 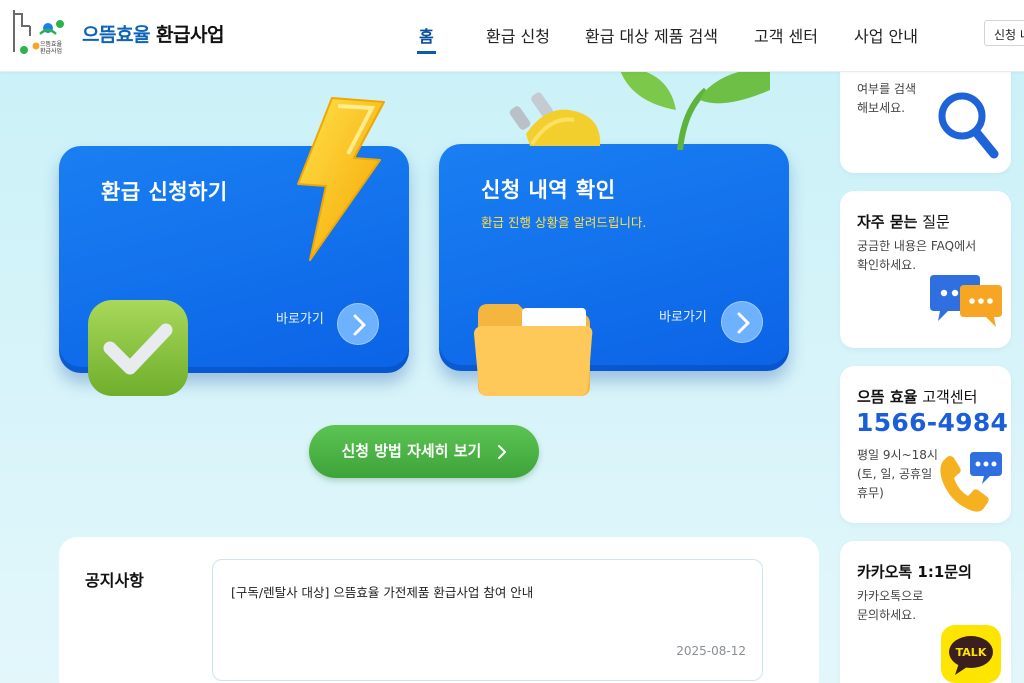 What do you see at coordinates (558, 120) in the screenshot?
I see `plug-icon` at bounding box center [558, 120].